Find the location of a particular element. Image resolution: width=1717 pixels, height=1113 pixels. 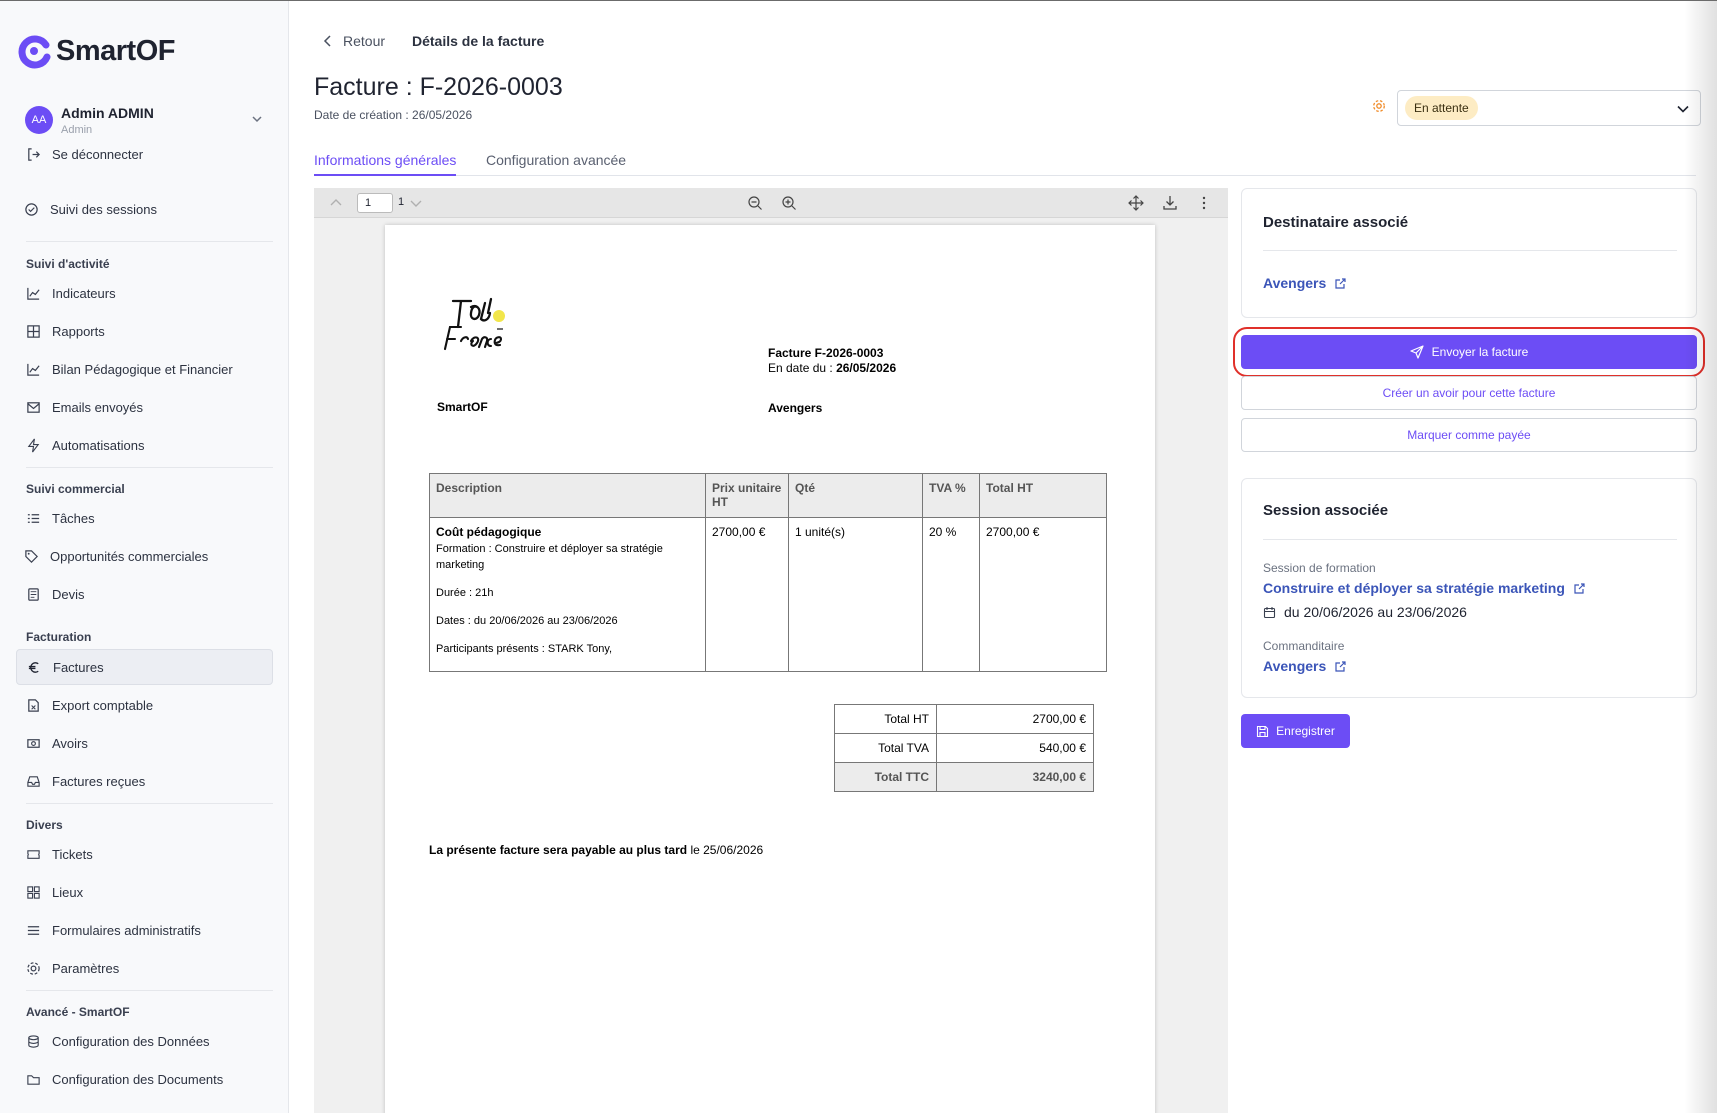

sidebar-item-formulaires: Formulaires administratifs is located at coordinates (144, 930).